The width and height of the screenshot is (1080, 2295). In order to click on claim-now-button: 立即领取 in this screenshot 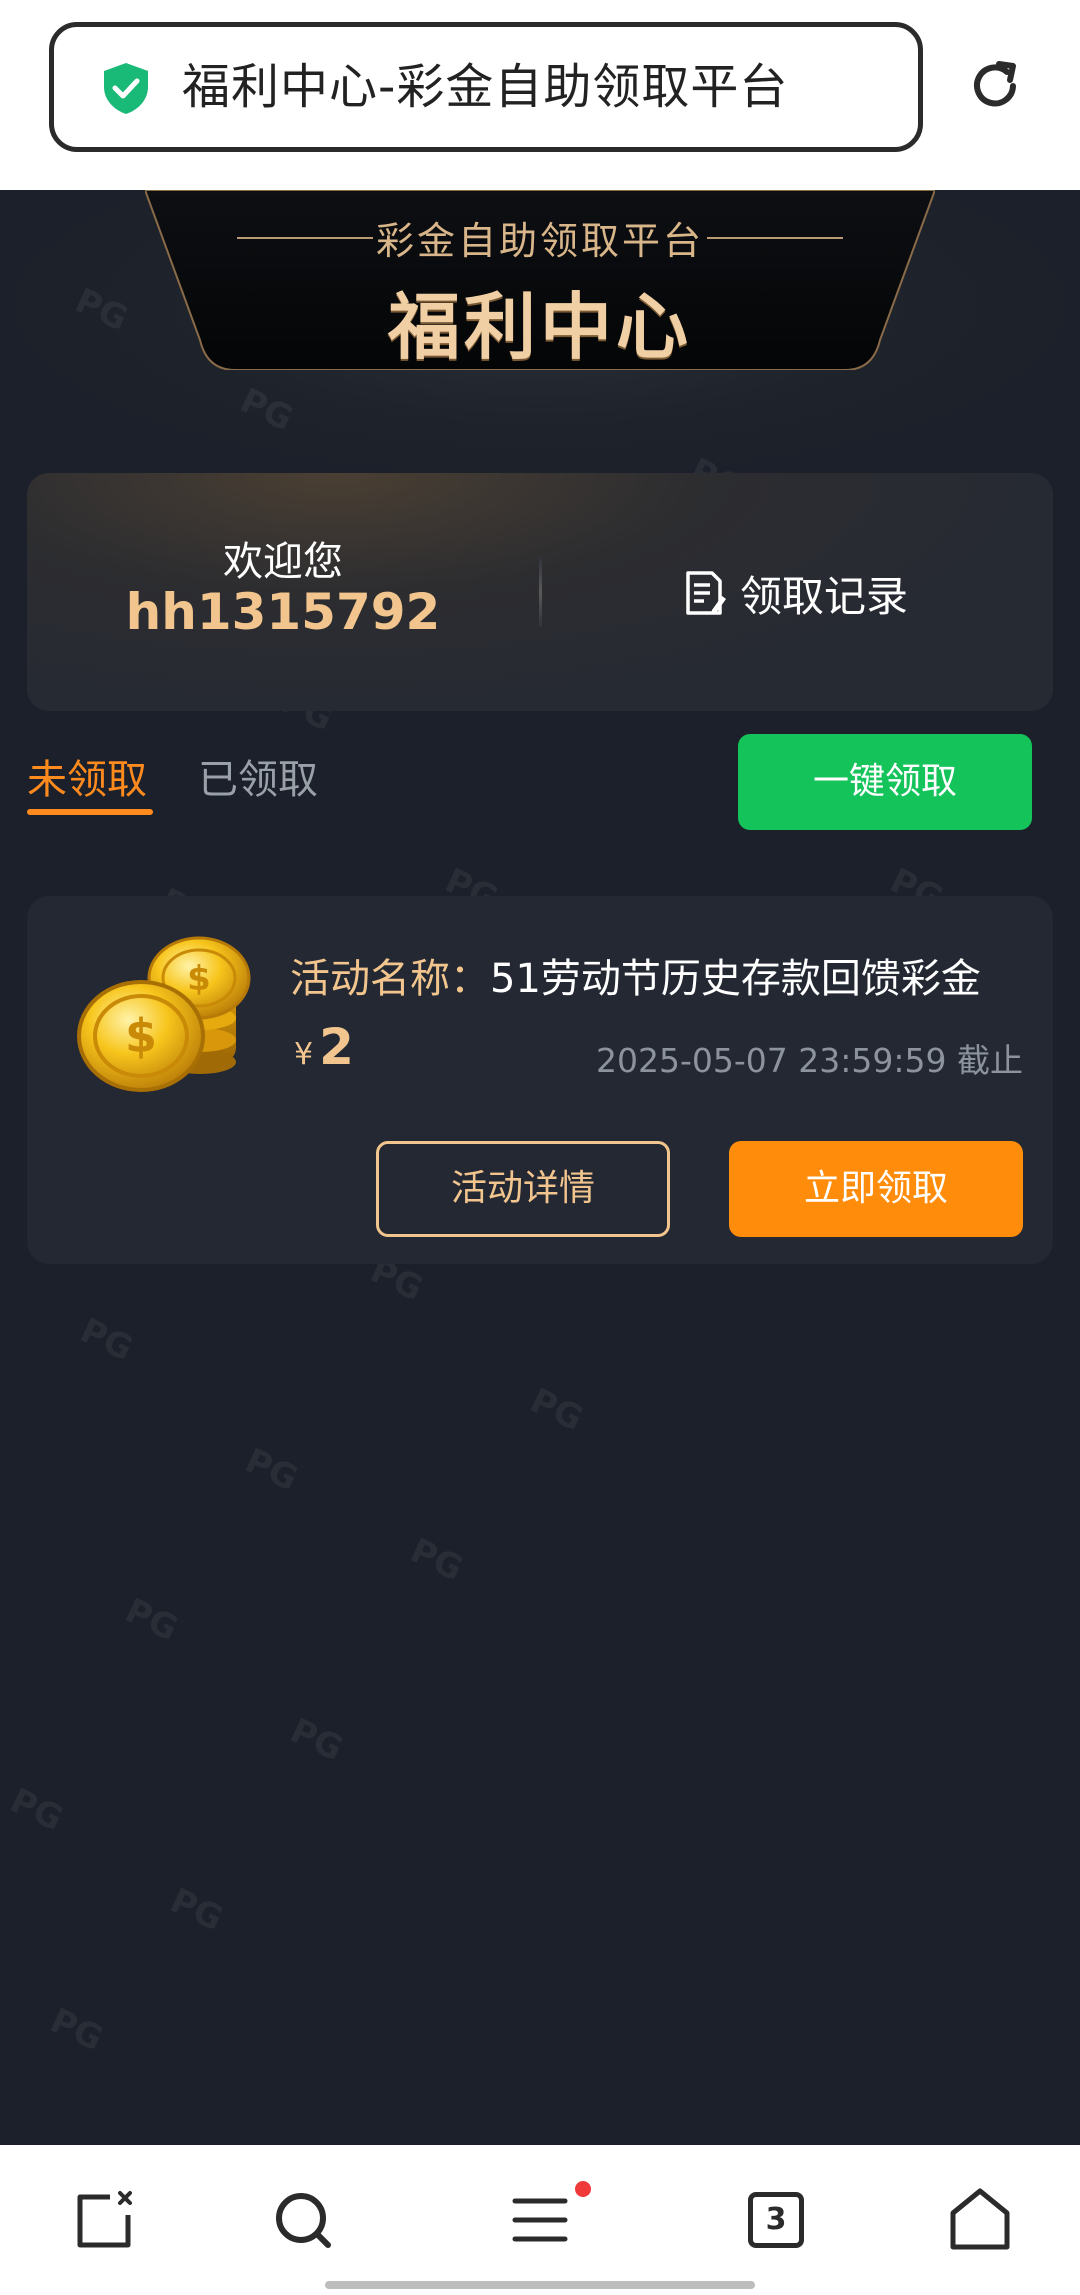, I will do `click(876, 1189)`.